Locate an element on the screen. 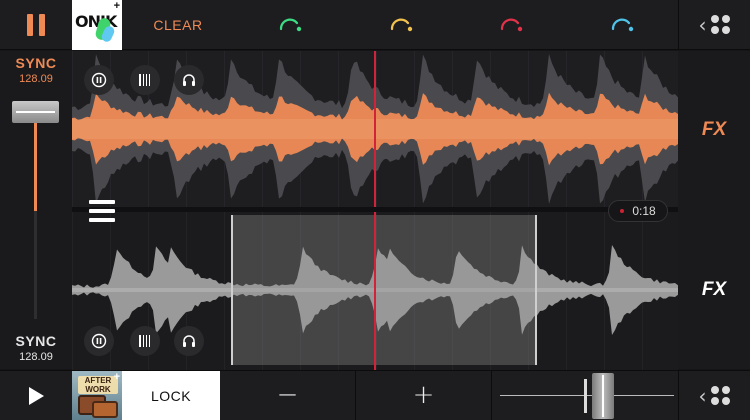 This screenshot has width=750, height=420. deck-a-cue-pause-button is located at coordinates (99, 80).